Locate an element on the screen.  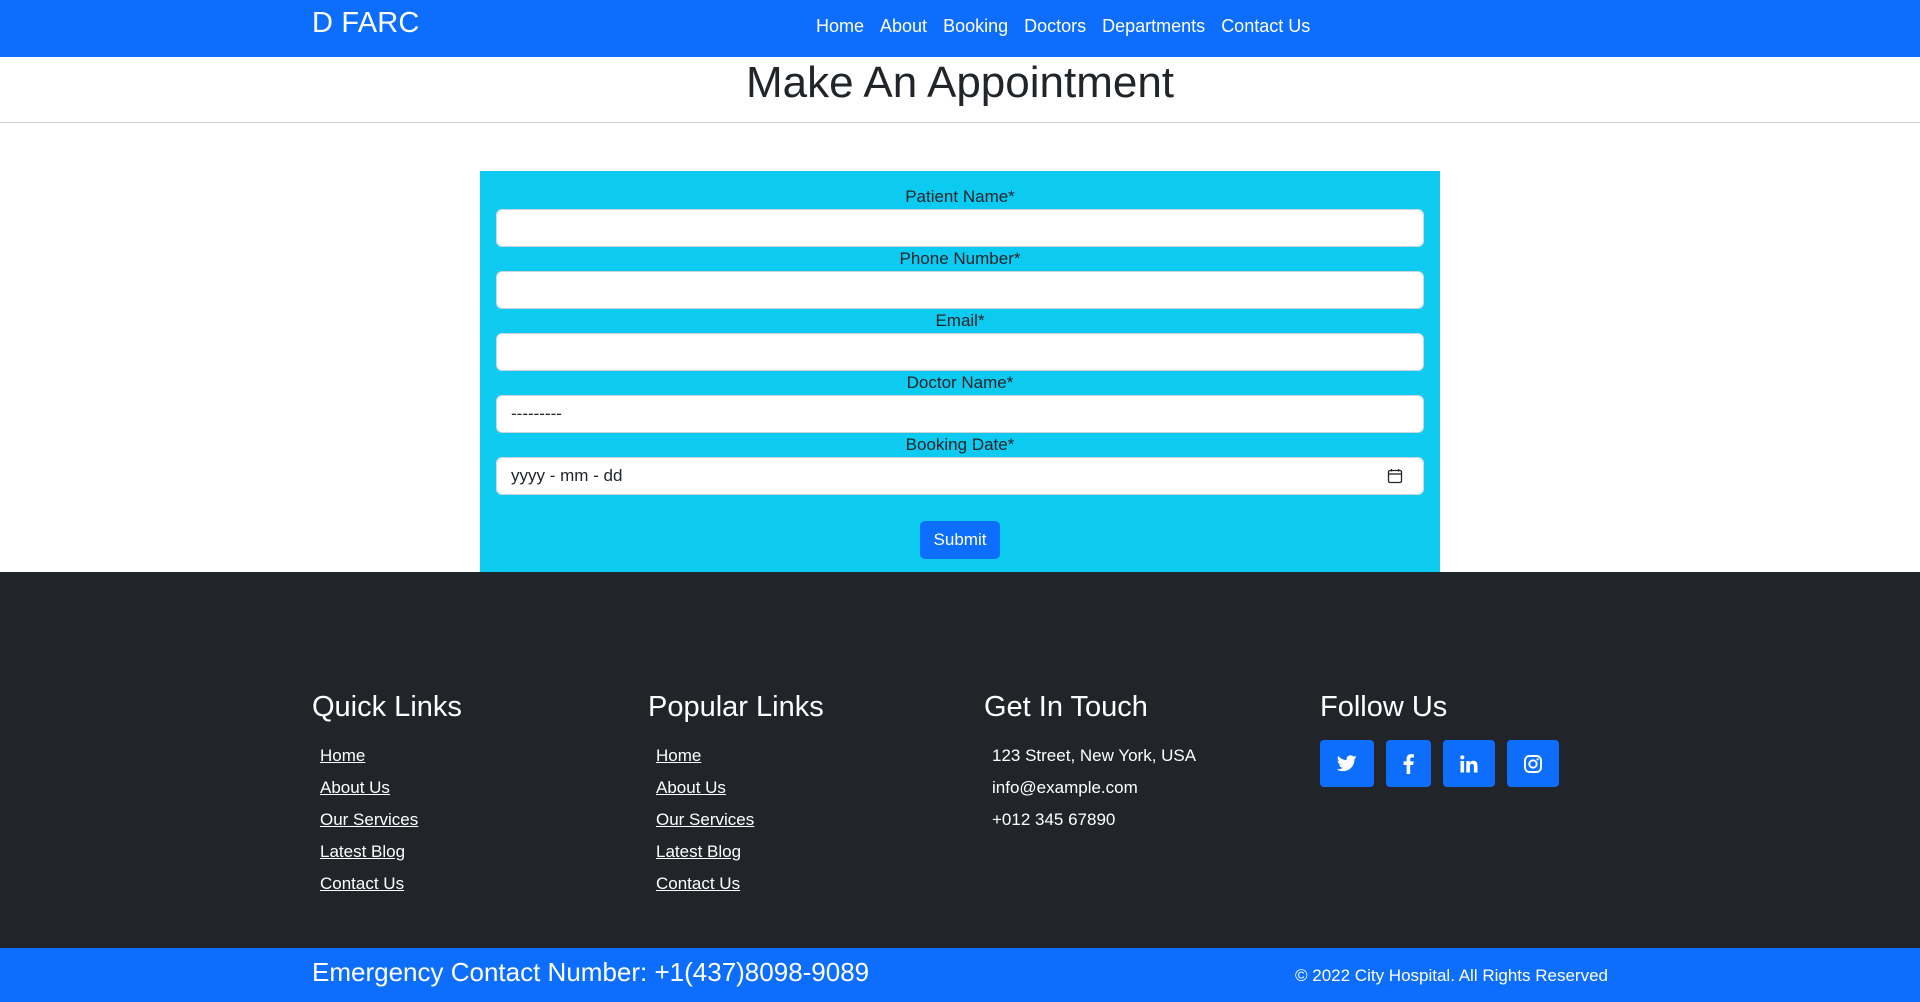
patient-name-input is located at coordinates (960, 228).